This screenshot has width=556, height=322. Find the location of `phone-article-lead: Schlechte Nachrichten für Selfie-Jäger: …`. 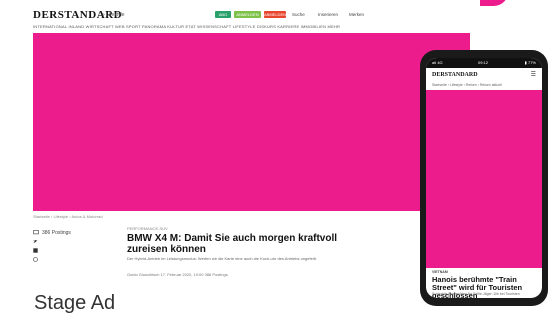

phone-article-lead: Schlechte Nachrichten für Selfie-Jäger: … is located at coordinates (476, 294).